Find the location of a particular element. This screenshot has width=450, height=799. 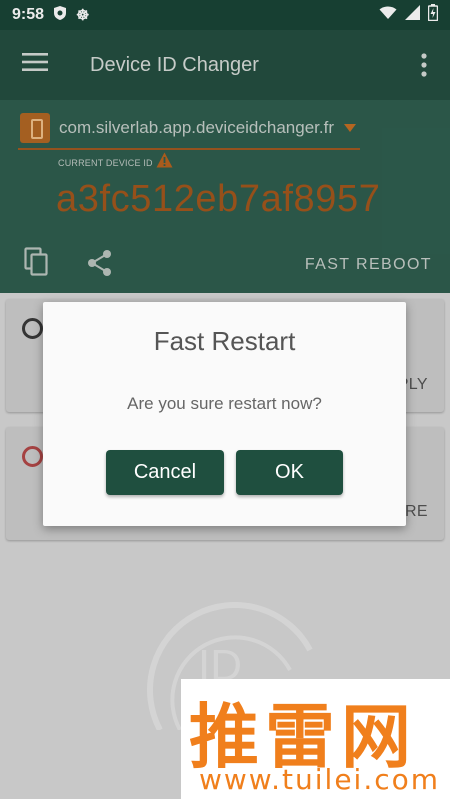

signal-icon is located at coordinates (412, 15).